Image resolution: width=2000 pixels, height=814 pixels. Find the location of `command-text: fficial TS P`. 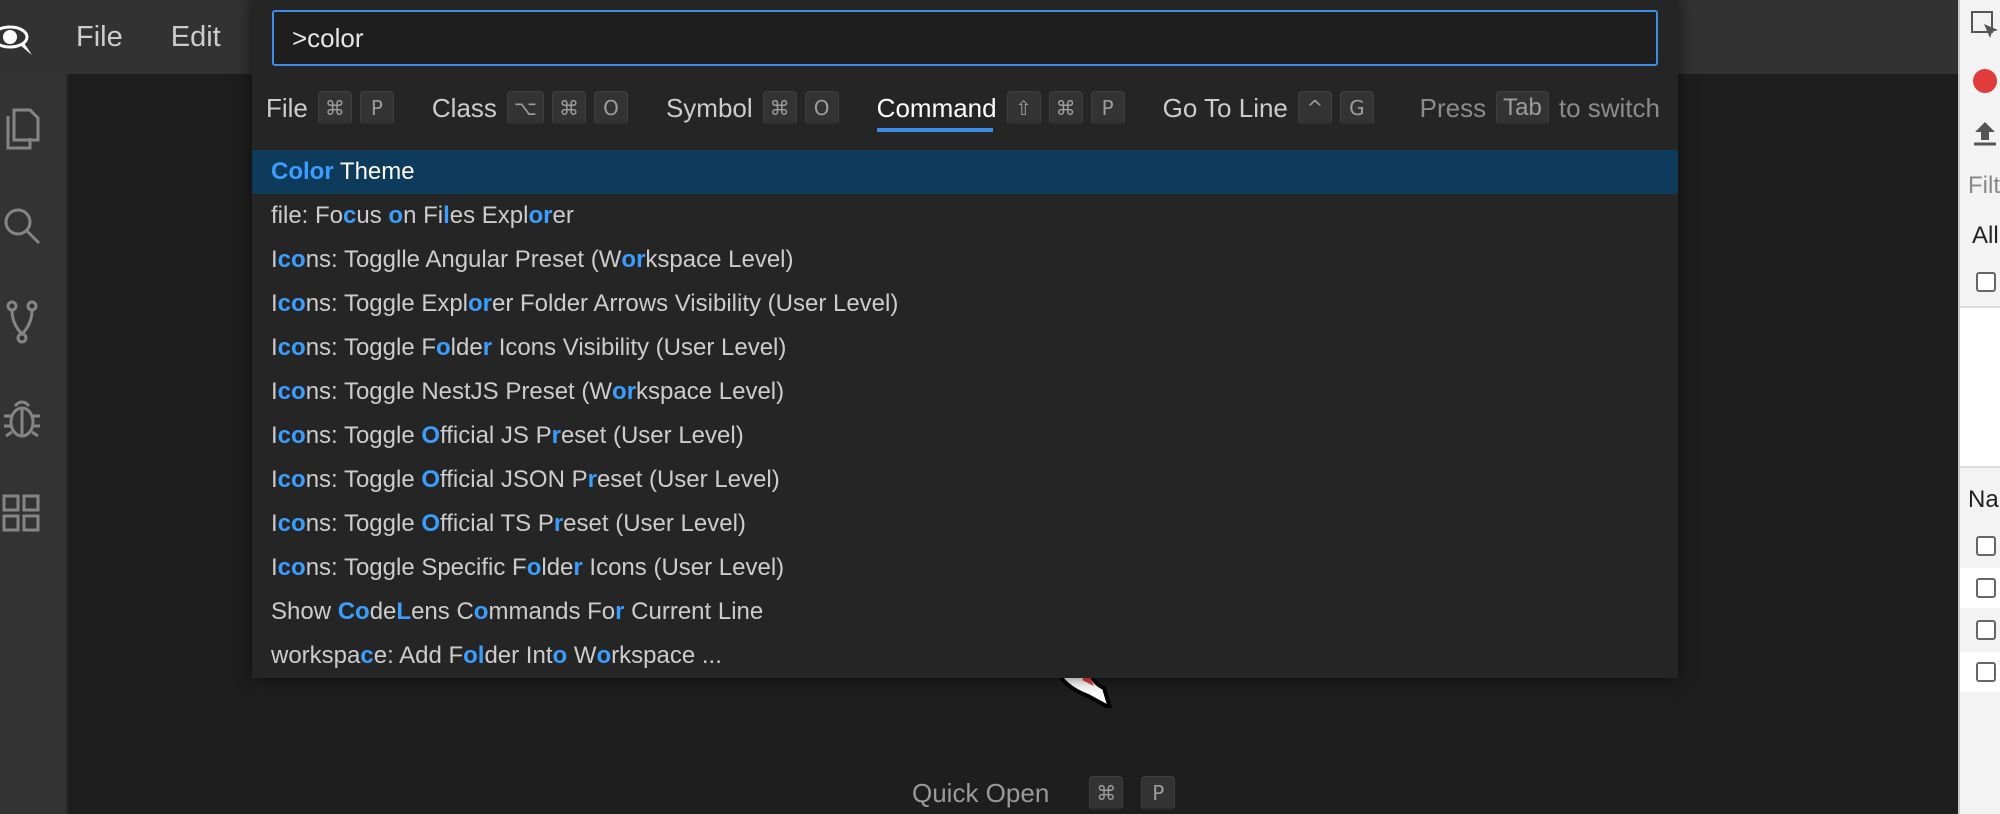

command-text: fficial TS P is located at coordinates (497, 523).